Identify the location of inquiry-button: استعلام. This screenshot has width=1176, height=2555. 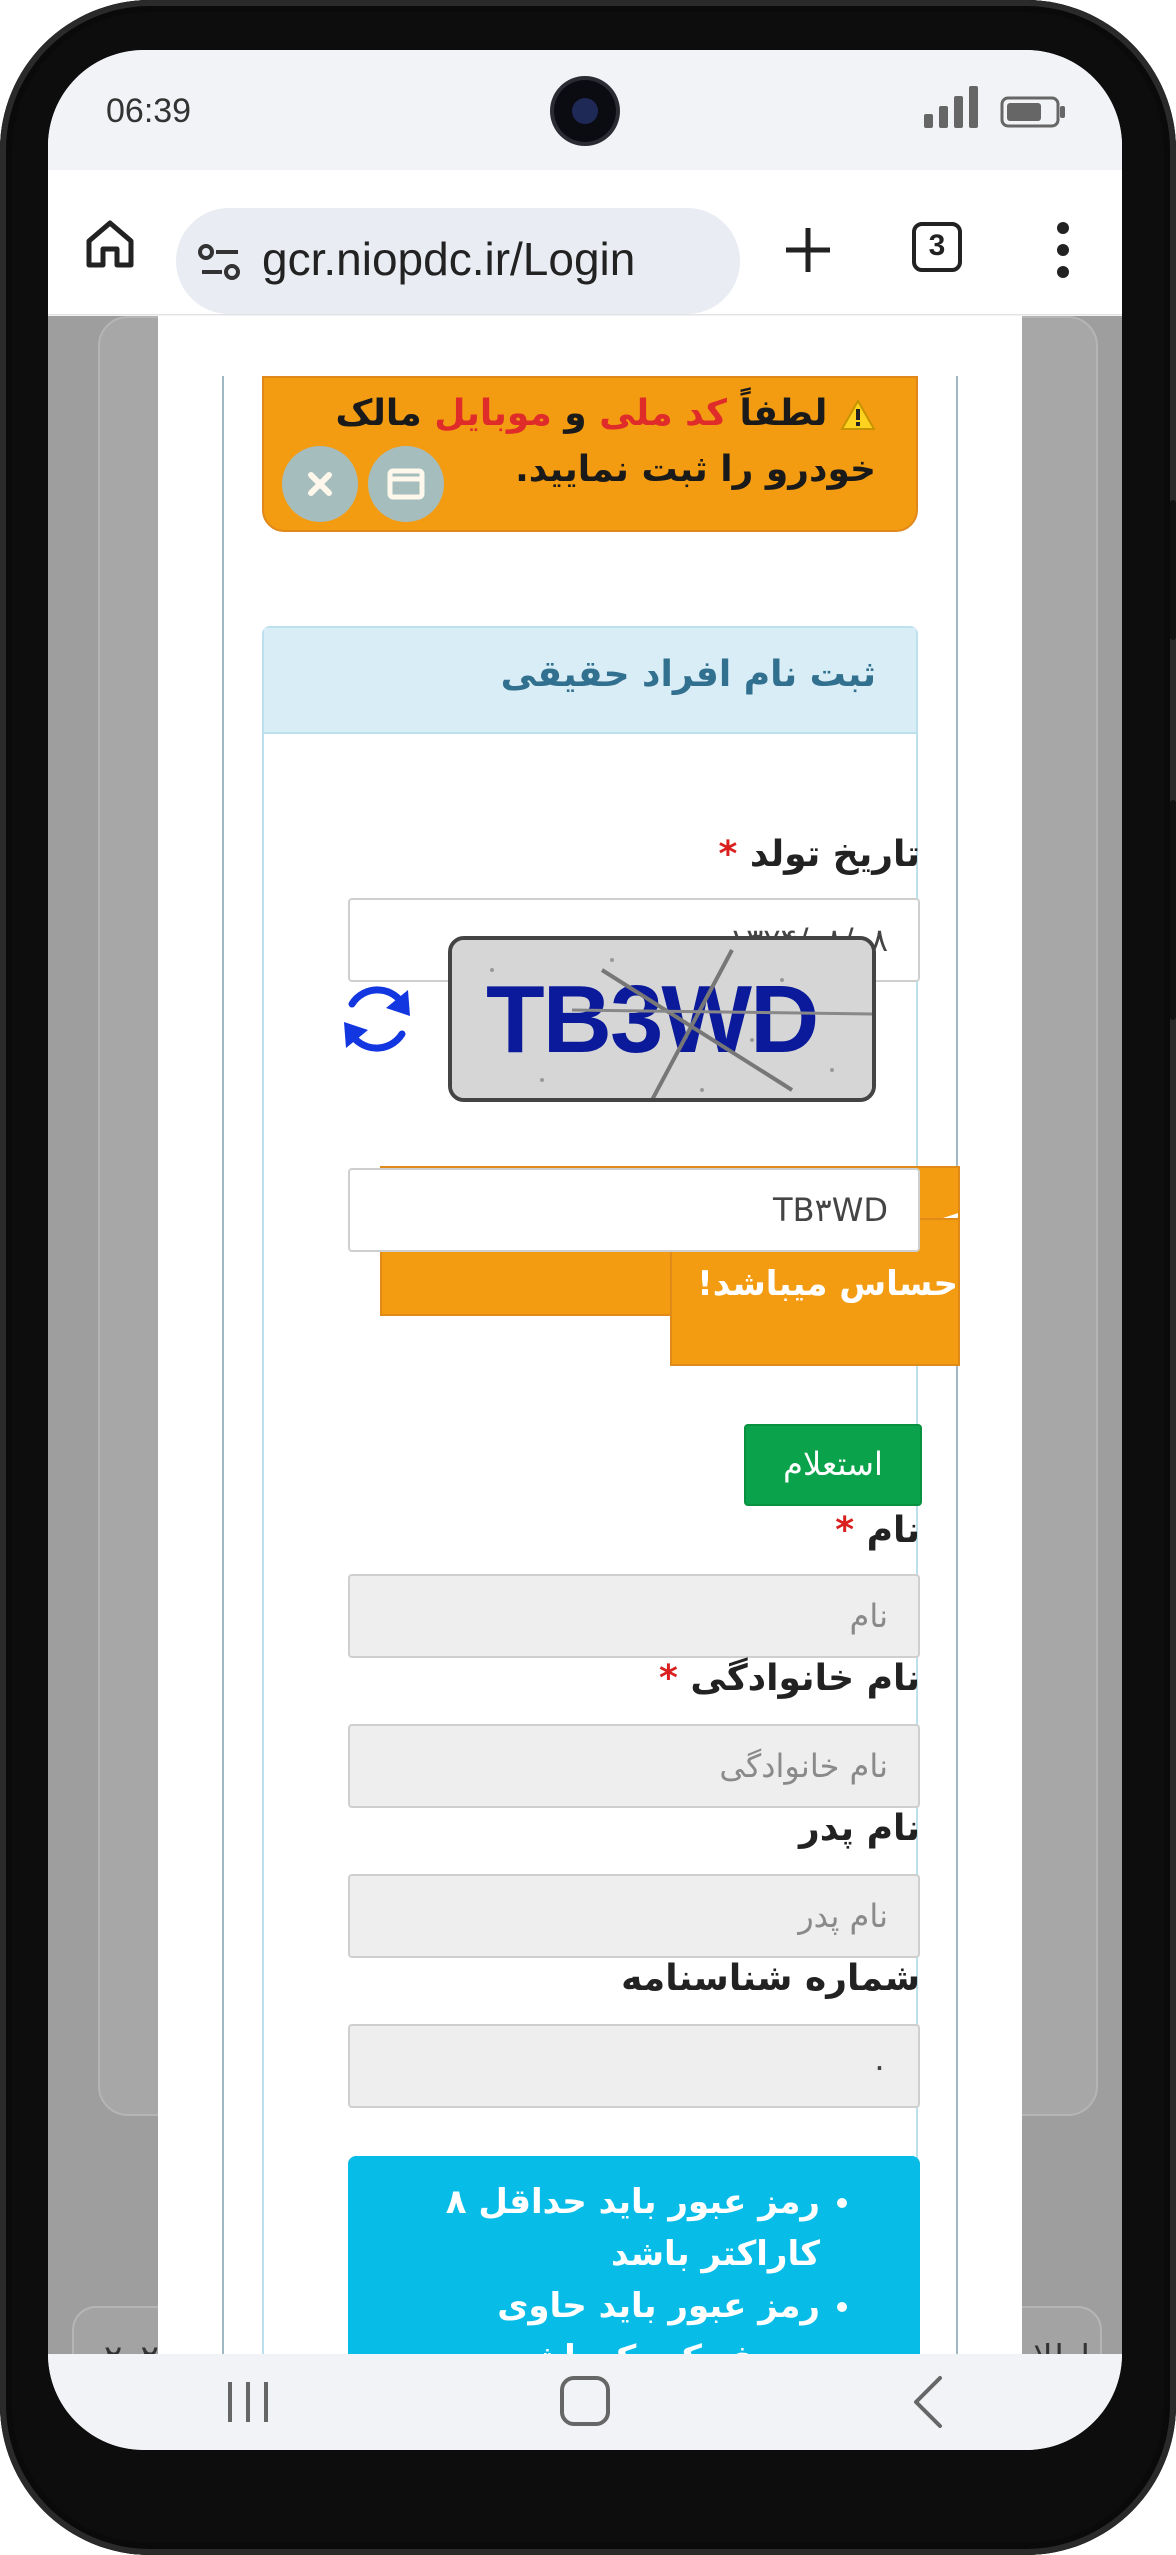
(833, 1465).